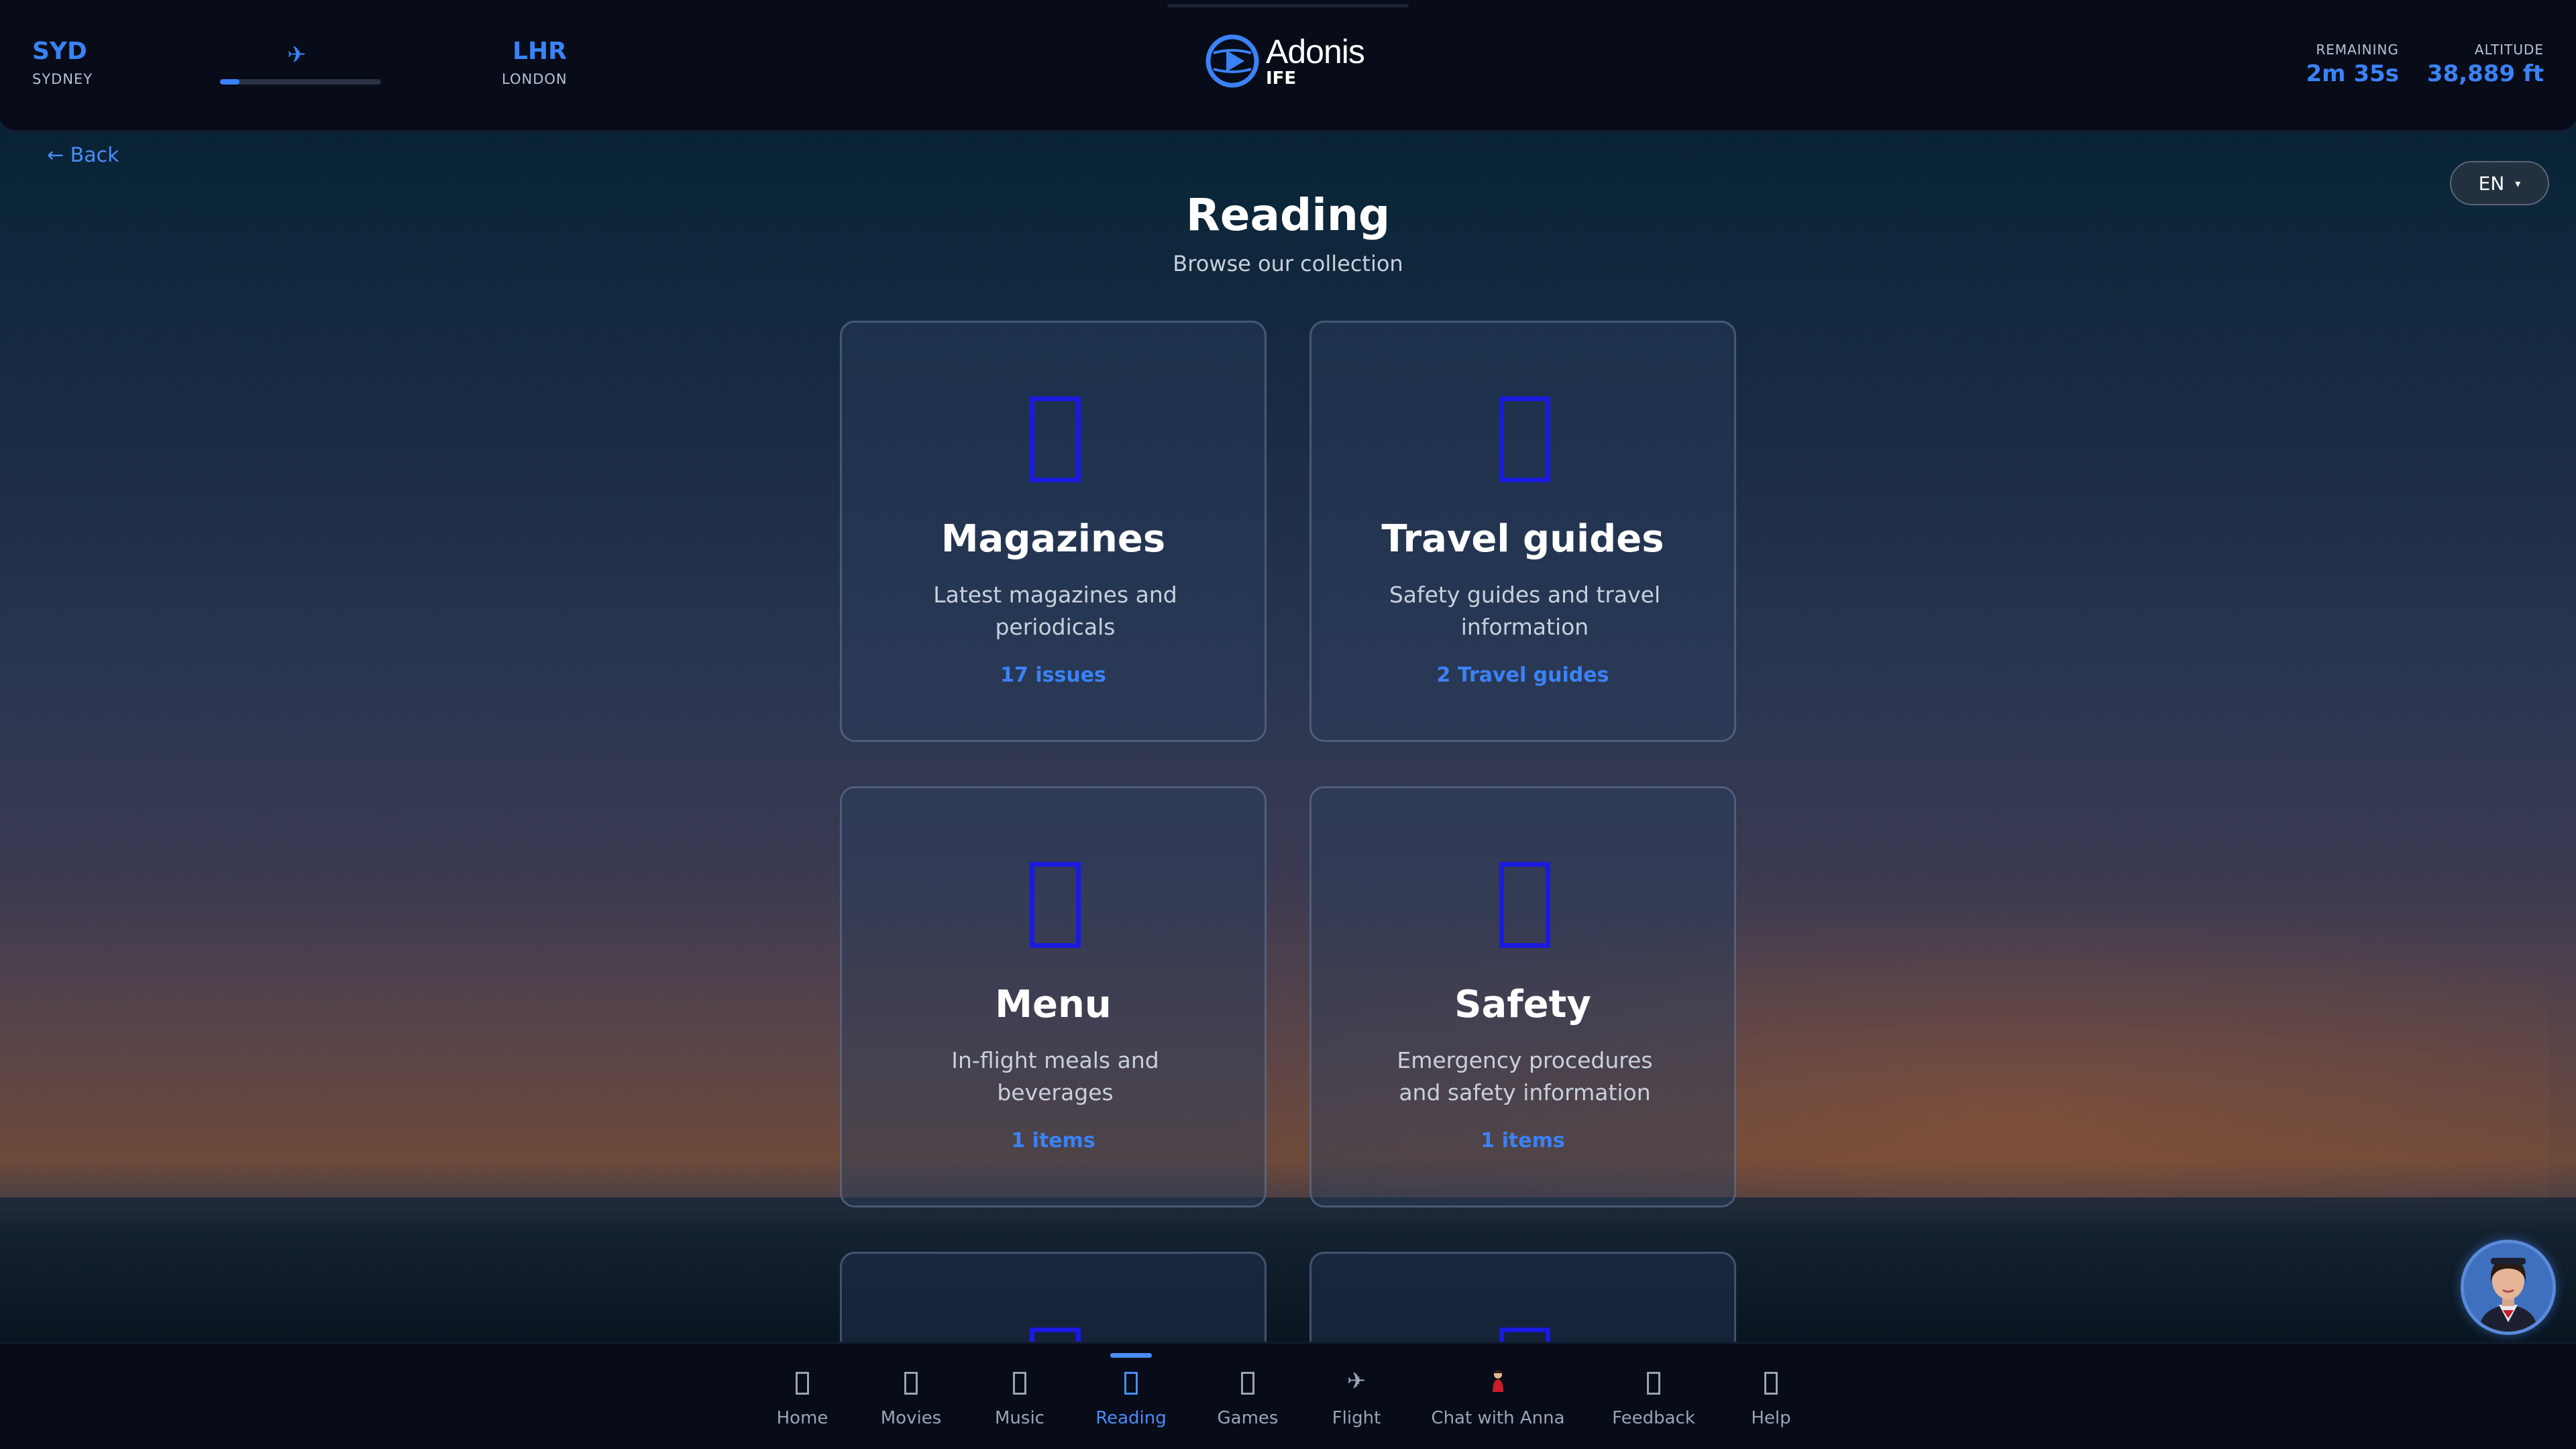  What do you see at coordinates (1288, 5) in the screenshot?
I see `header-notch` at bounding box center [1288, 5].